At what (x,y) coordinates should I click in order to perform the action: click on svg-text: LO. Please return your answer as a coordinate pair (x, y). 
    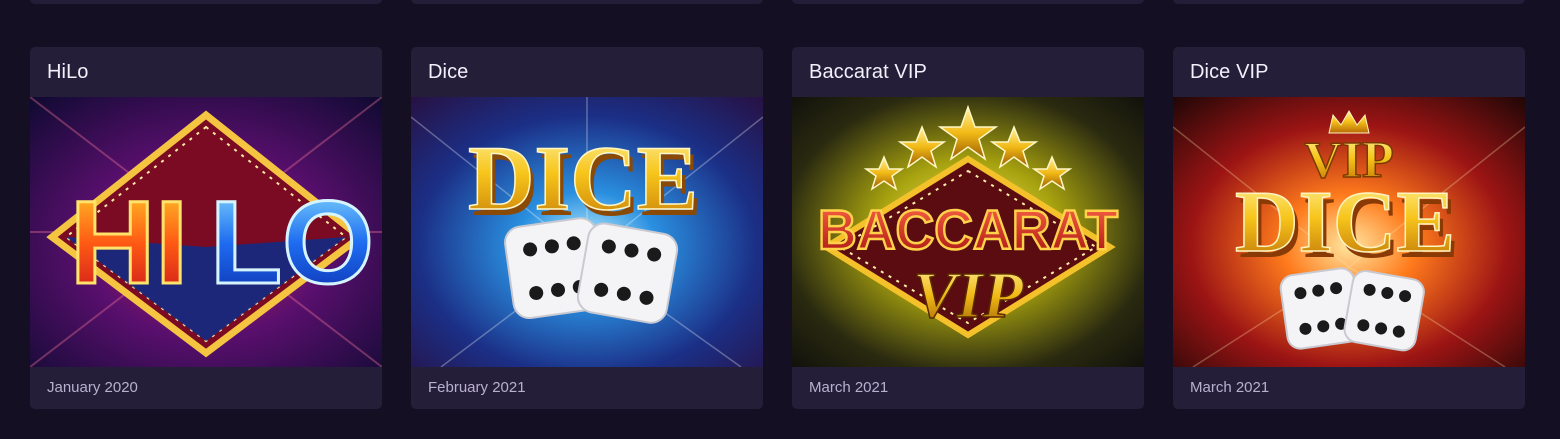
    Looking at the image, I should click on (292, 243).